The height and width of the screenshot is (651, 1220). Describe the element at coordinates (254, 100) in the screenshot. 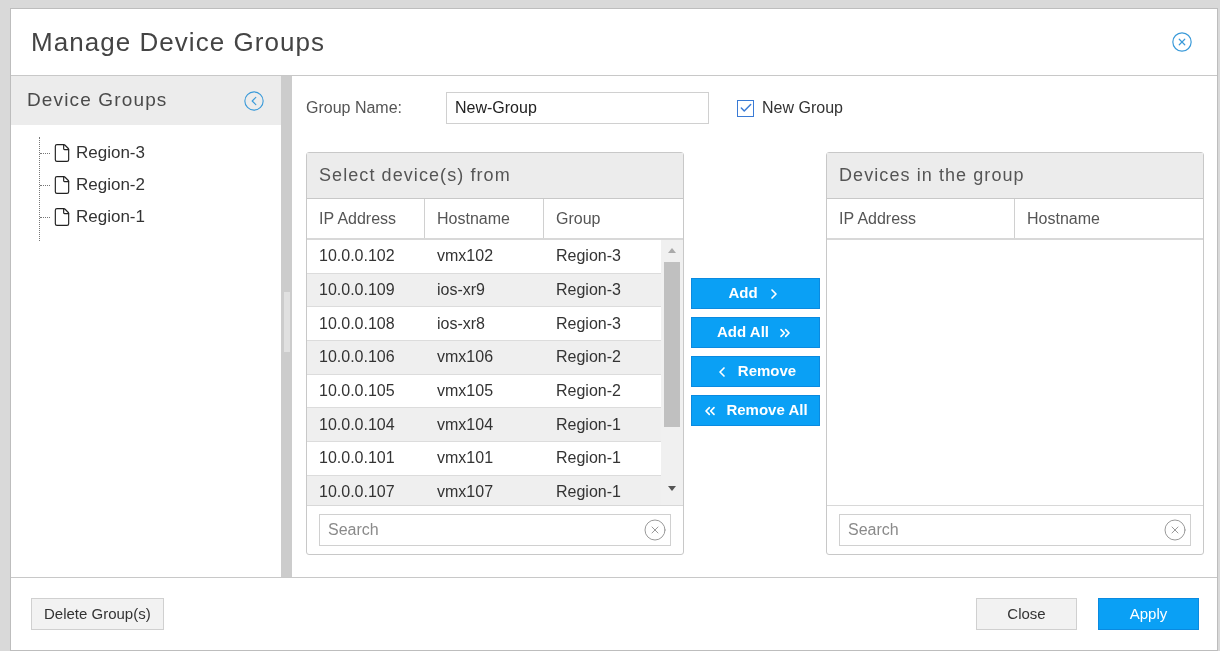

I see `collapse-icon` at that location.